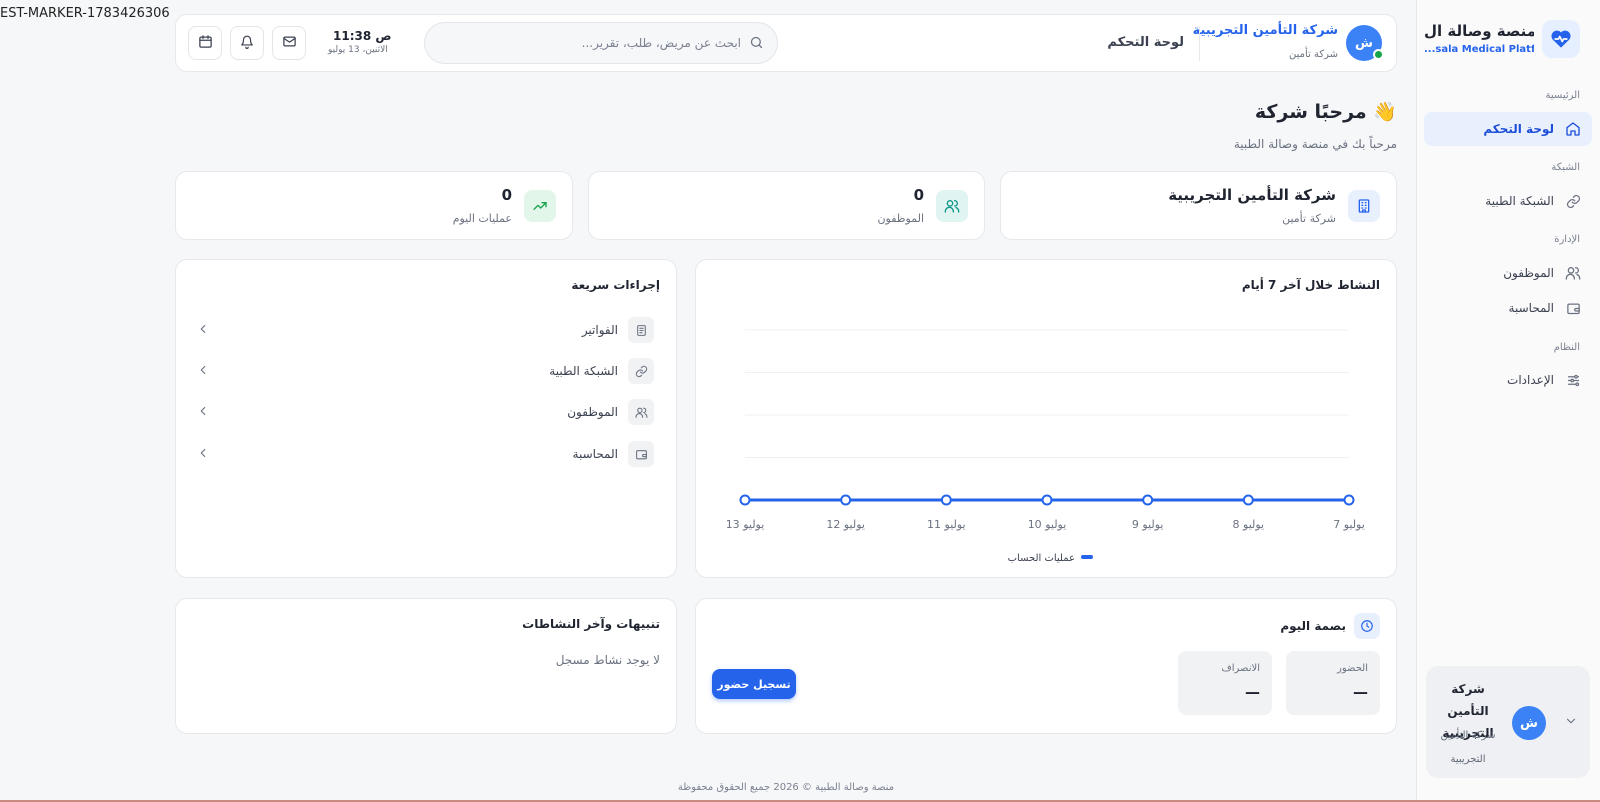  I want to click on check-in-label: الحضور, so click(1352, 668).